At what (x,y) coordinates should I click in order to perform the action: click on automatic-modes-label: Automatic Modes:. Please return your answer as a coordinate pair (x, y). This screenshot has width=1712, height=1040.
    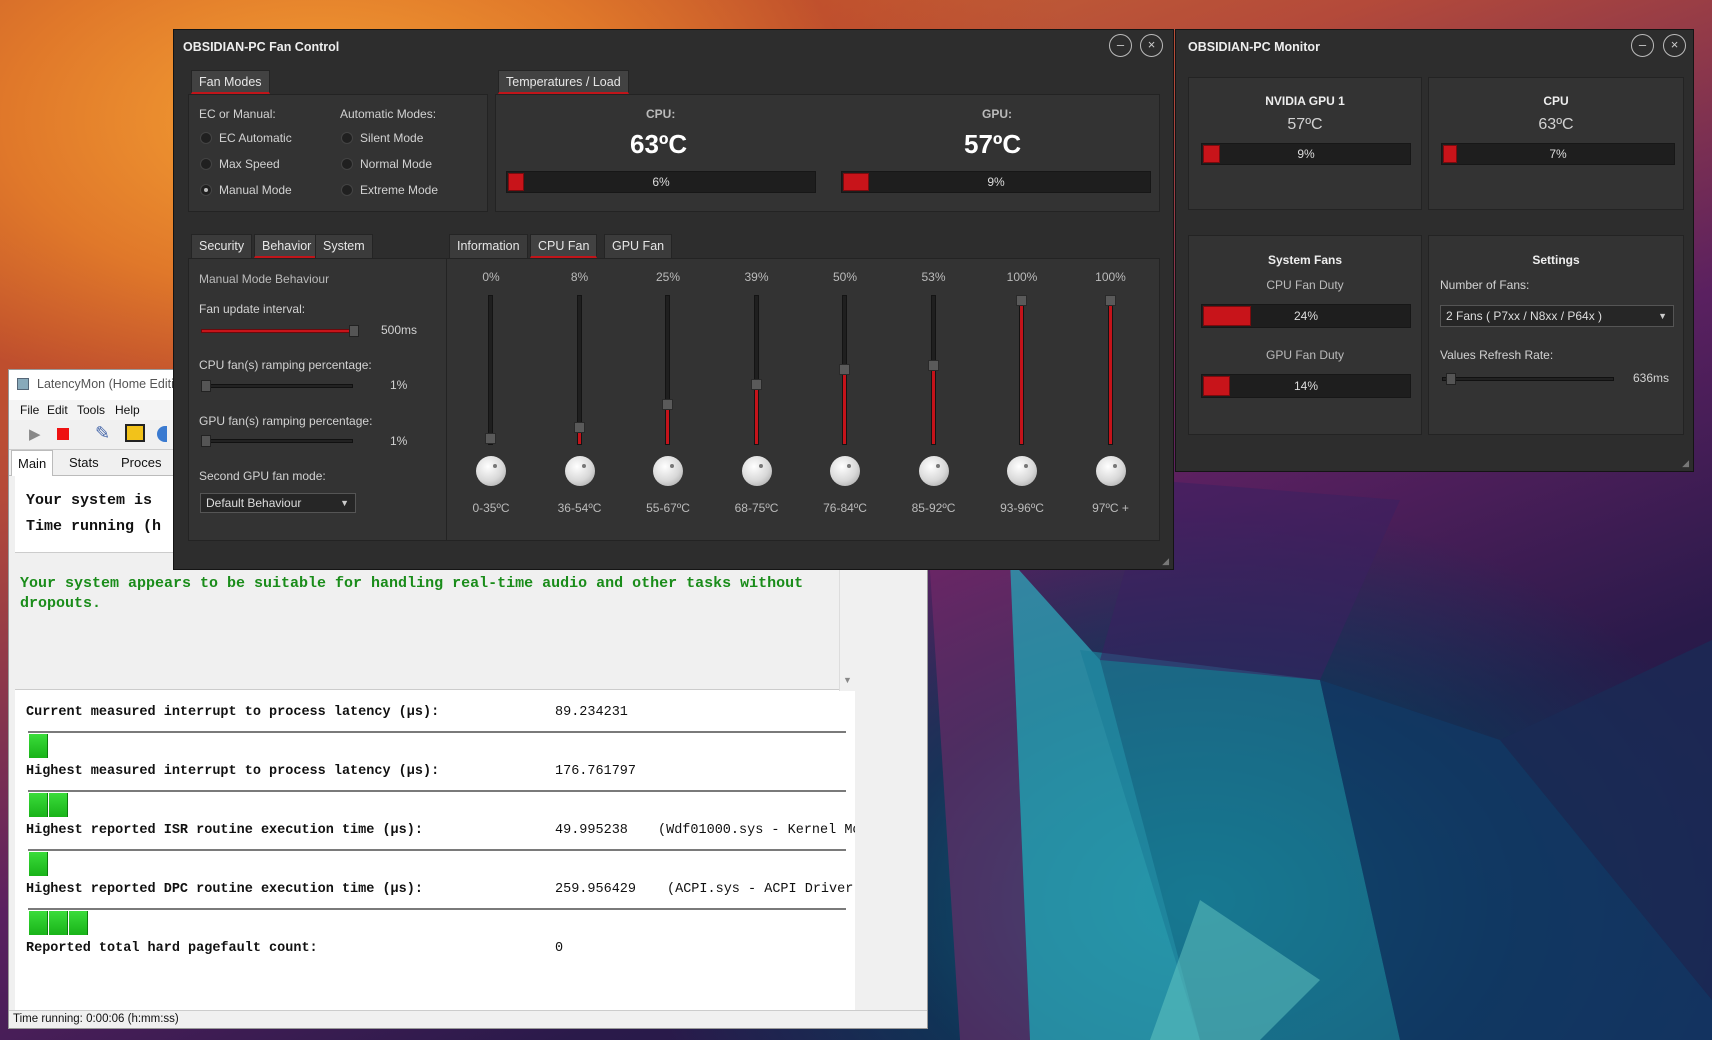
    Looking at the image, I should click on (388, 114).